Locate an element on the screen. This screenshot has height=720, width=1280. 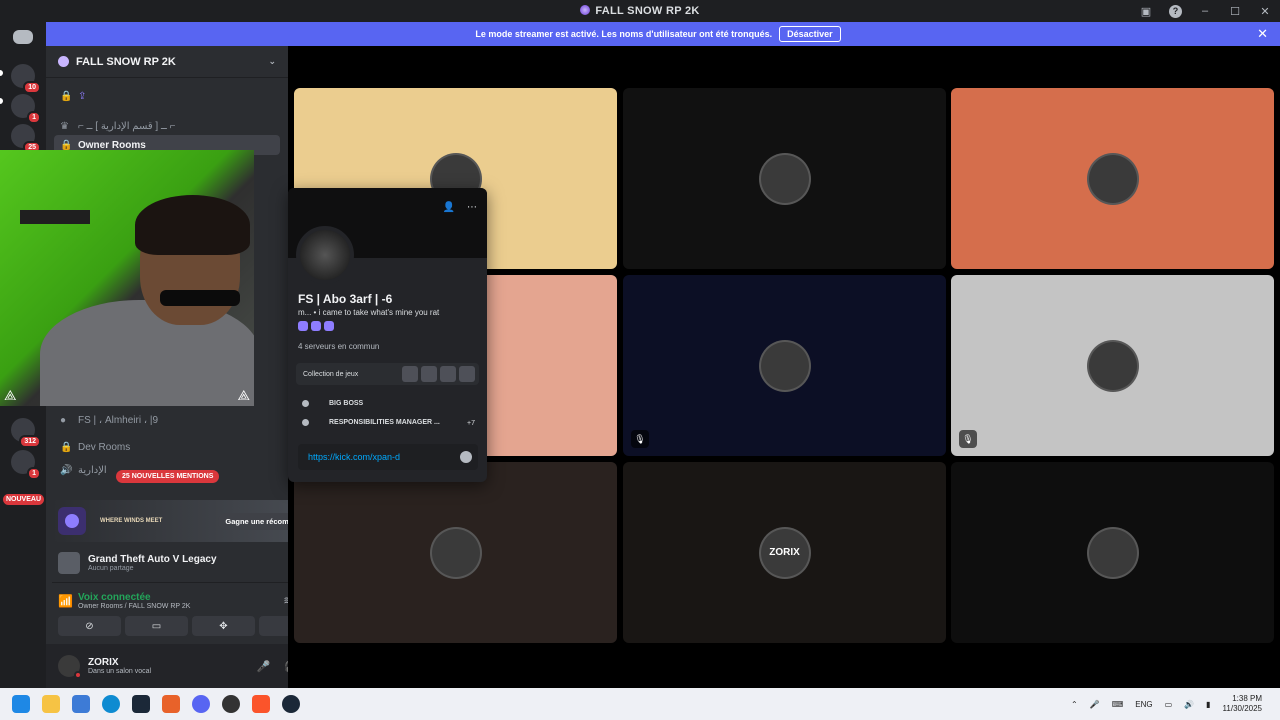
file-explorer-icon is located at coordinates (51, 704).